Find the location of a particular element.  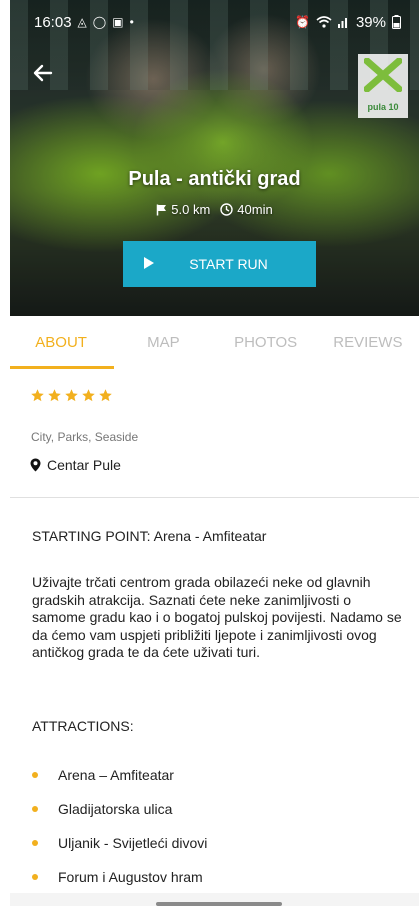

status-left: 16:03 ◬ ◯ ▣ • is located at coordinates (84, 22).